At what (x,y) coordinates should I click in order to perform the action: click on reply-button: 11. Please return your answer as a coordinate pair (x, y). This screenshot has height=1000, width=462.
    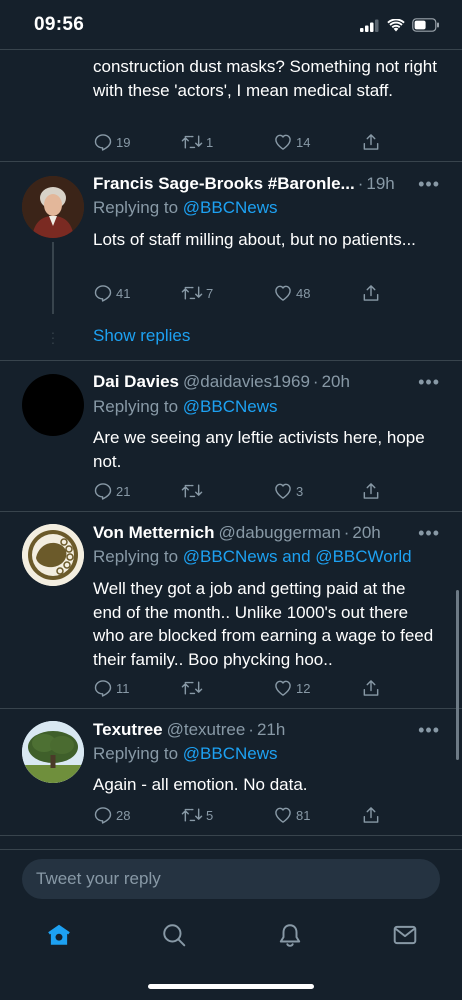
    Looking at the image, I should click on (111, 688).